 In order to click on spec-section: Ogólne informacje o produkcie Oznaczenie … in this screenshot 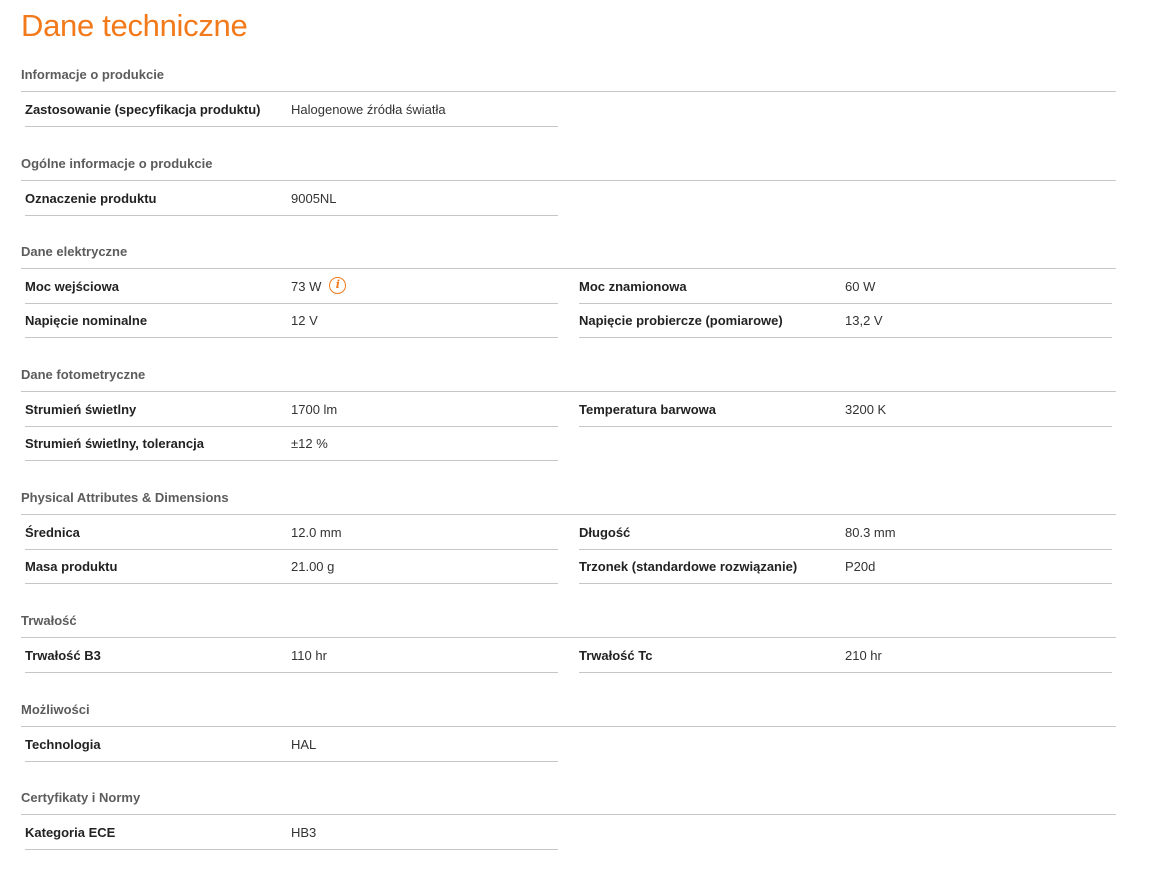, I will do `click(568, 186)`.